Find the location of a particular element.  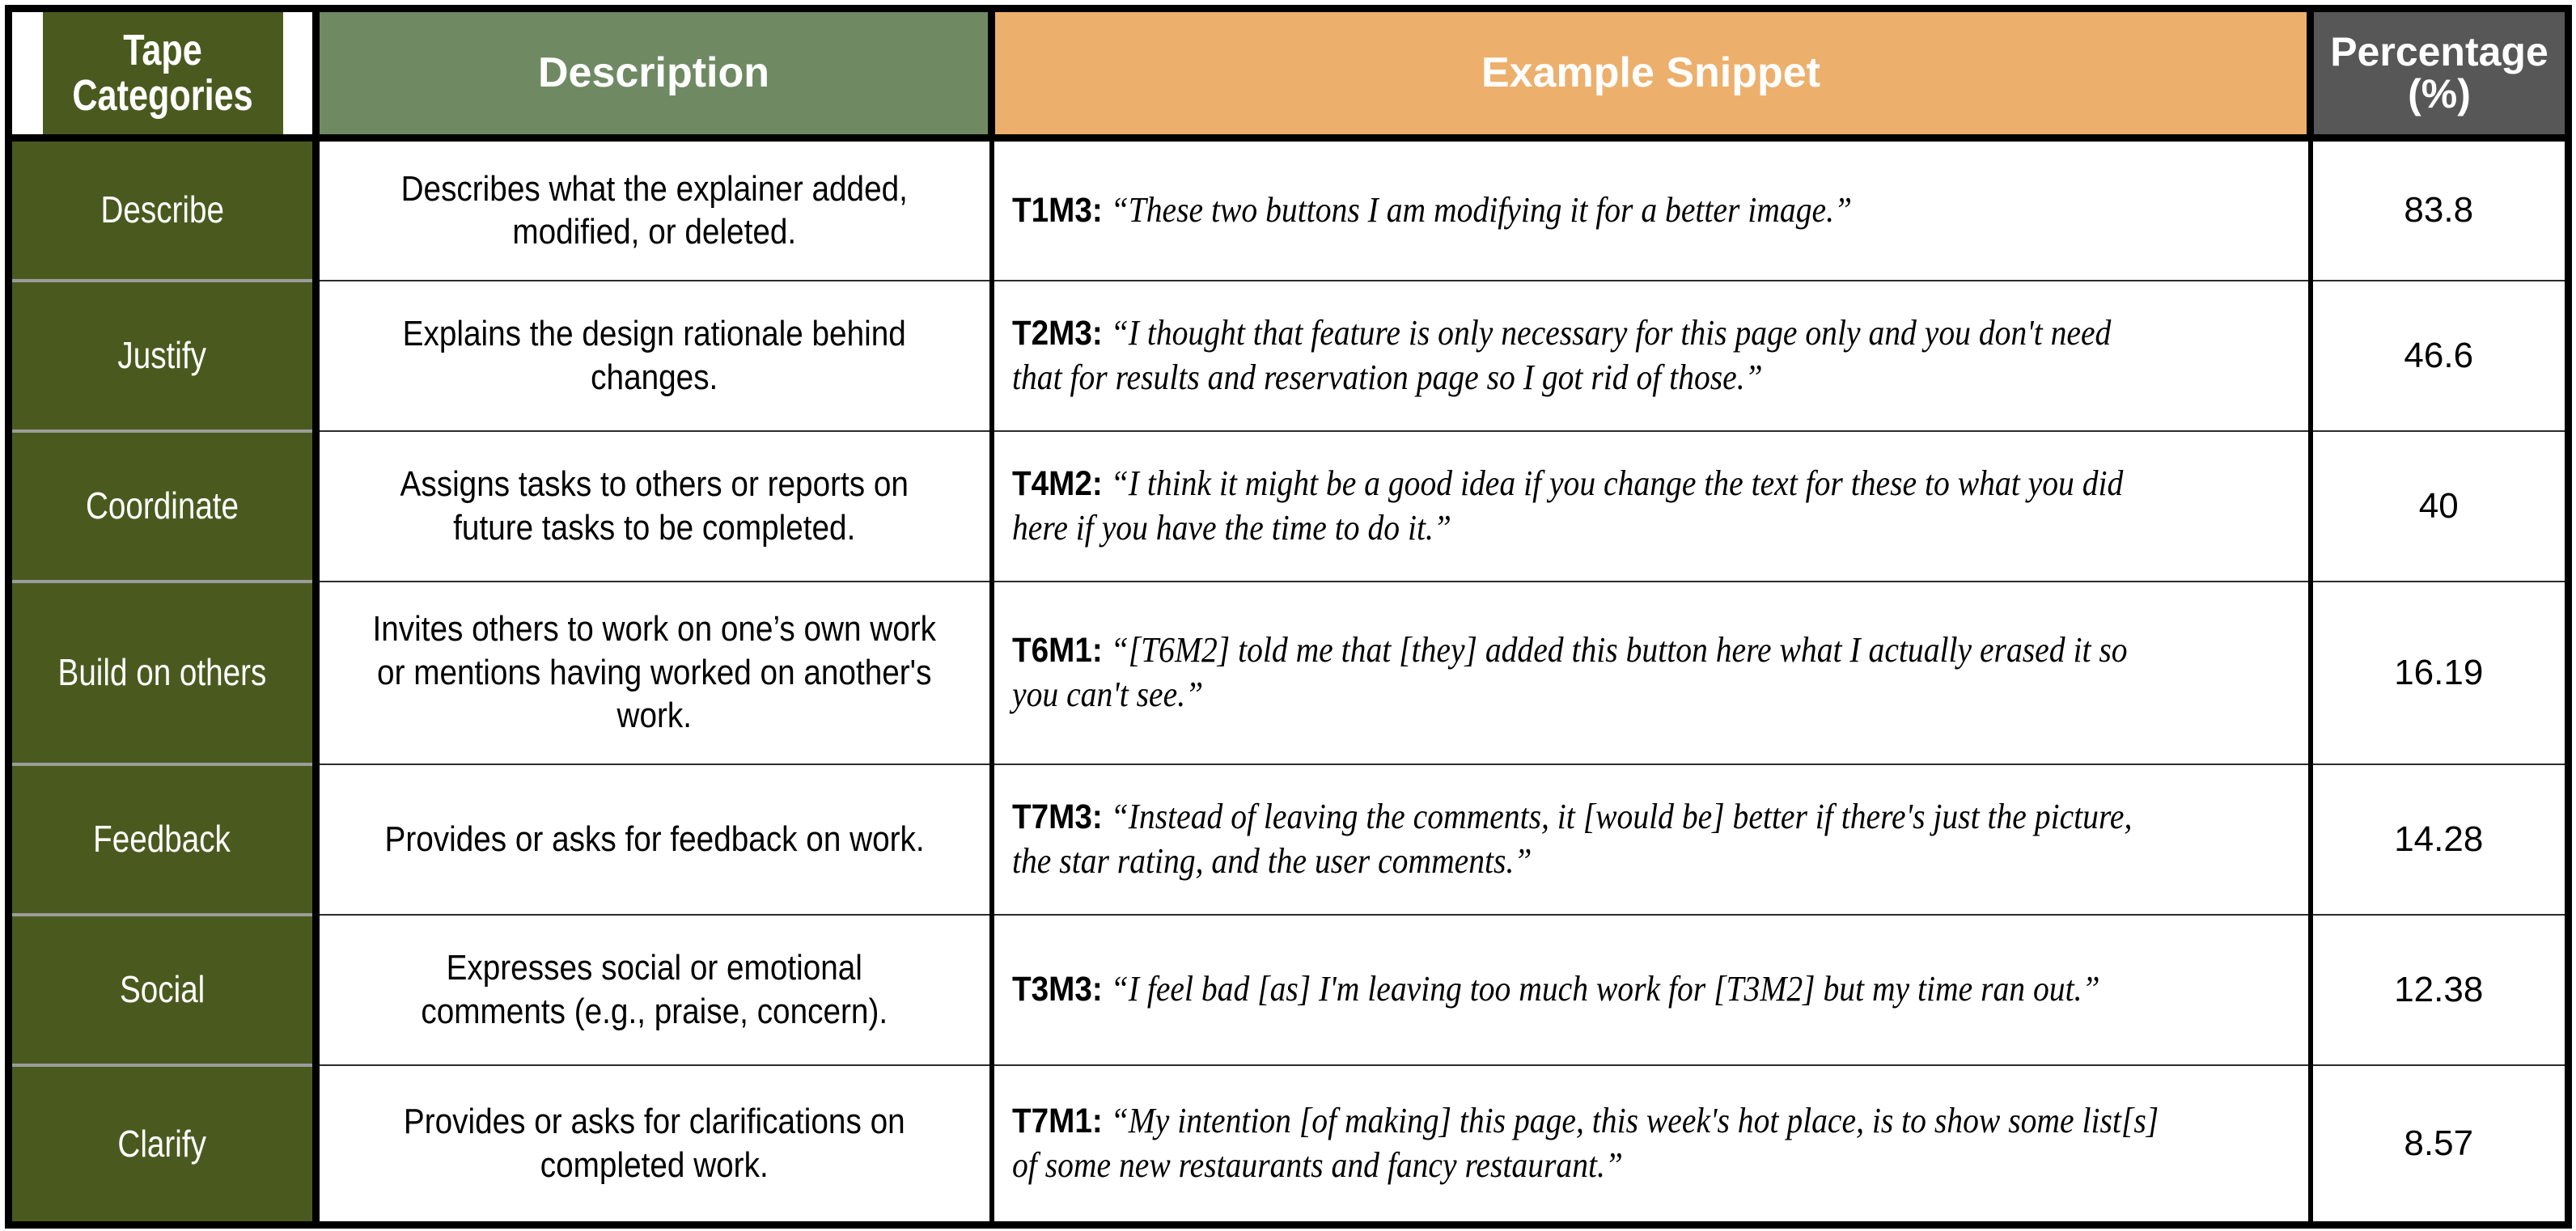

speaker-id: T3M3: is located at coordinates (1057, 989).